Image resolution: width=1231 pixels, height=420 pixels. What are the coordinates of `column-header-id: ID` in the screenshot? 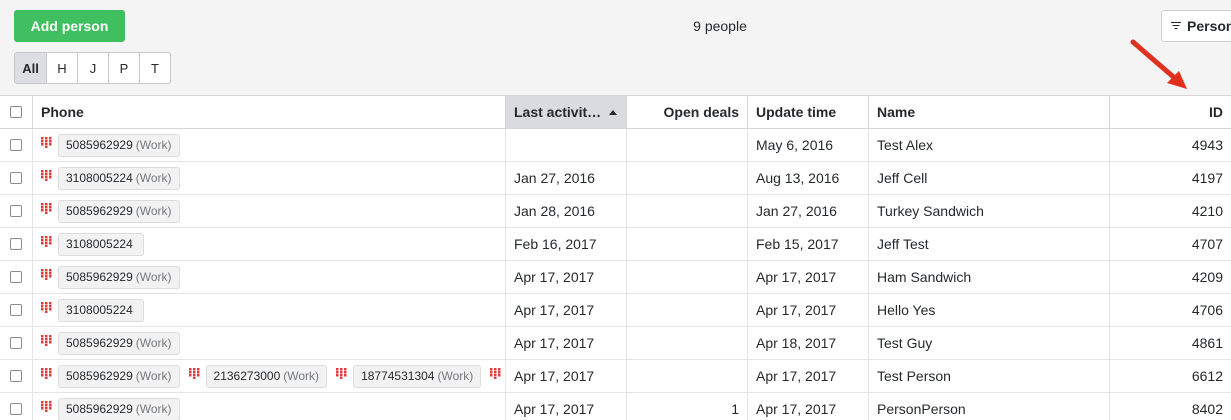 It's located at (1170, 112).